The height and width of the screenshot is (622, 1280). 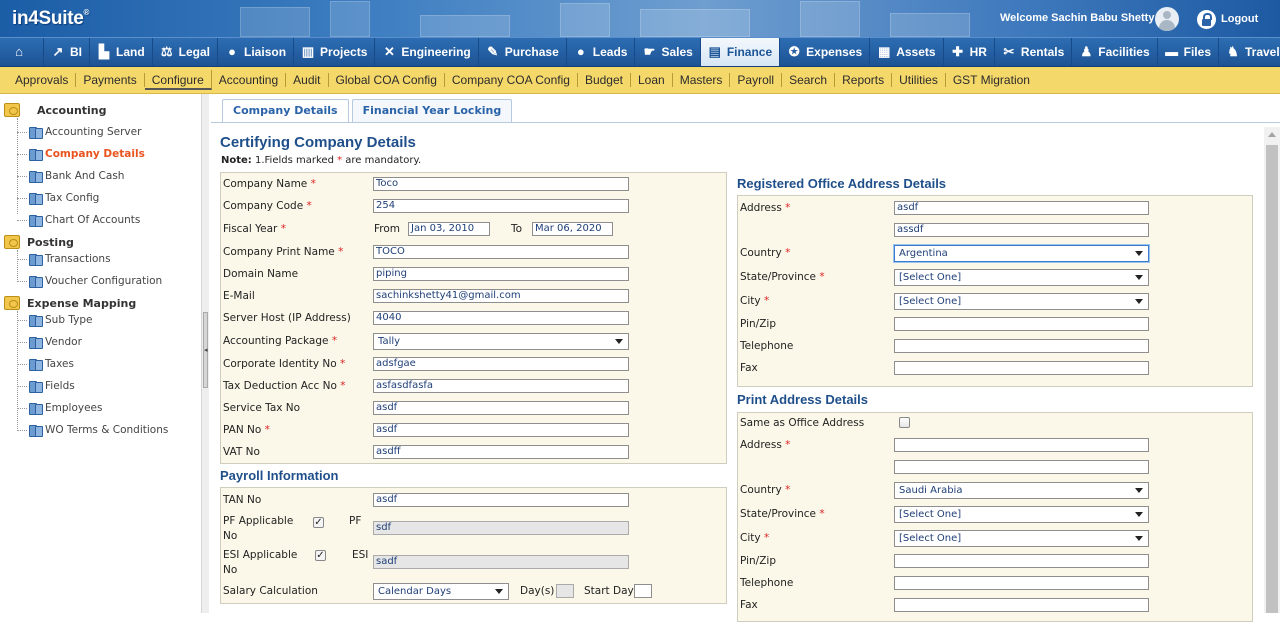 I want to click on sidebar-item-wo-terms-conditions: WO Terms & Conditions, so click(x=92, y=430).